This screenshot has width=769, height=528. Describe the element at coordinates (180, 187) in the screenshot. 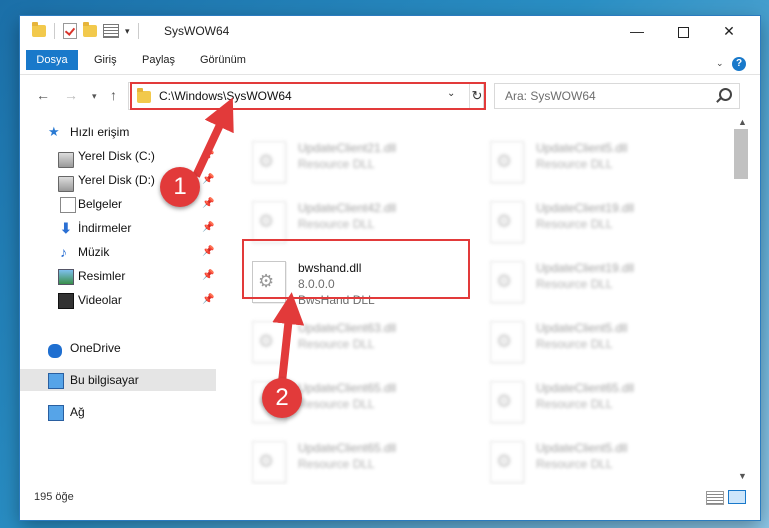

I see `step-1-badge: 1` at that location.